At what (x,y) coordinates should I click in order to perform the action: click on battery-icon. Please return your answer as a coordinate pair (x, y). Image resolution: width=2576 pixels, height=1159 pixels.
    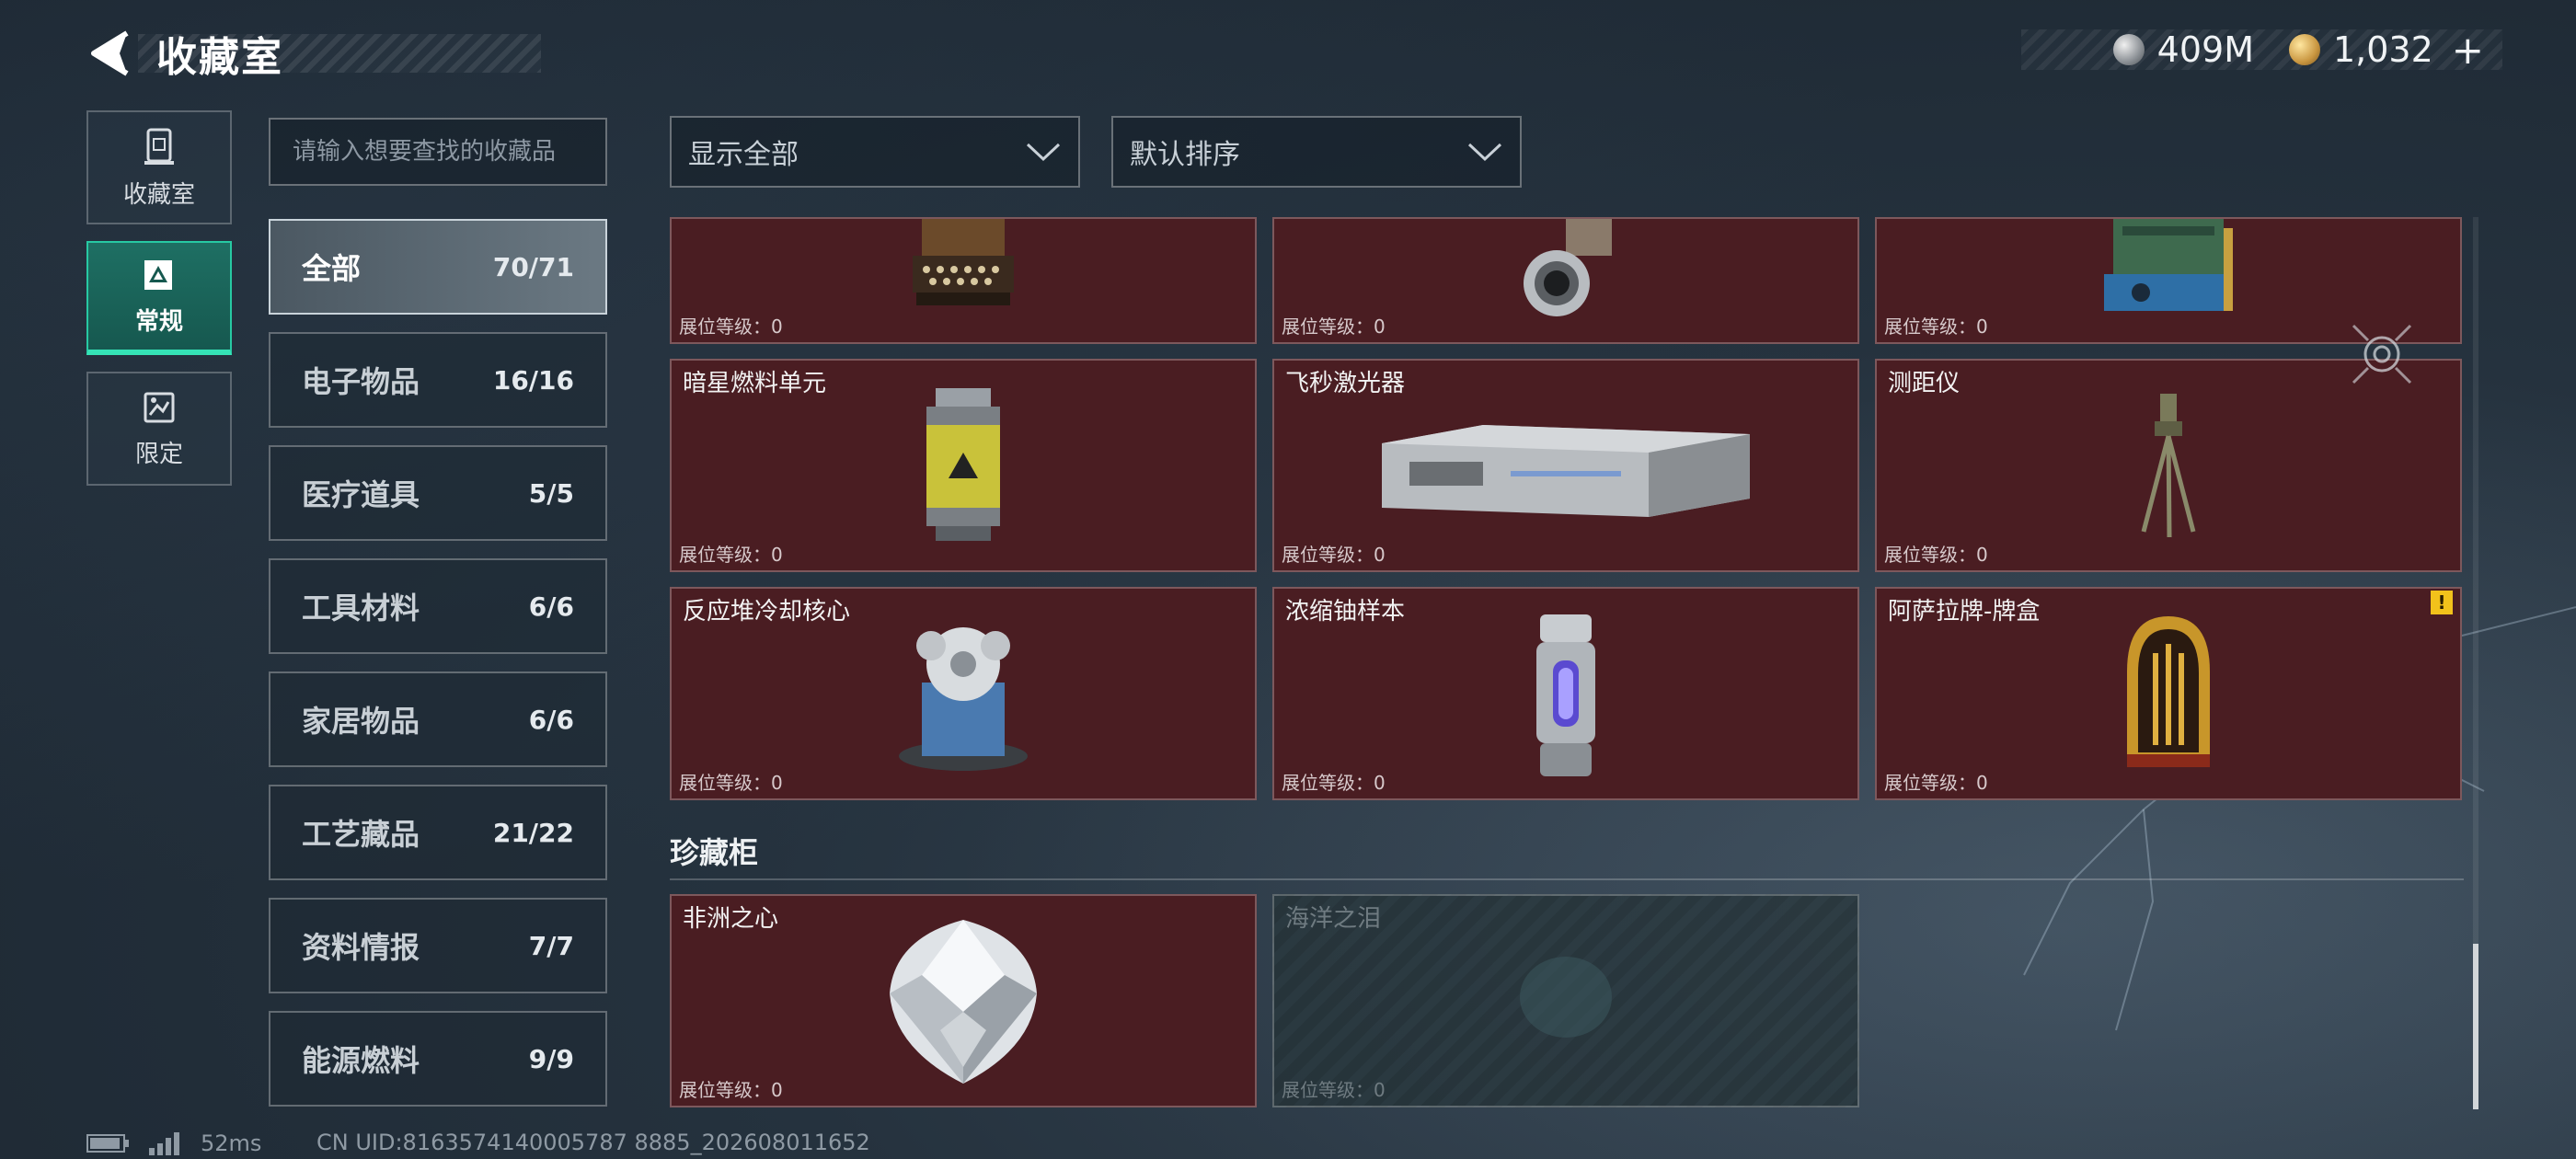
    Looking at the image, I should click on (107, 1143).